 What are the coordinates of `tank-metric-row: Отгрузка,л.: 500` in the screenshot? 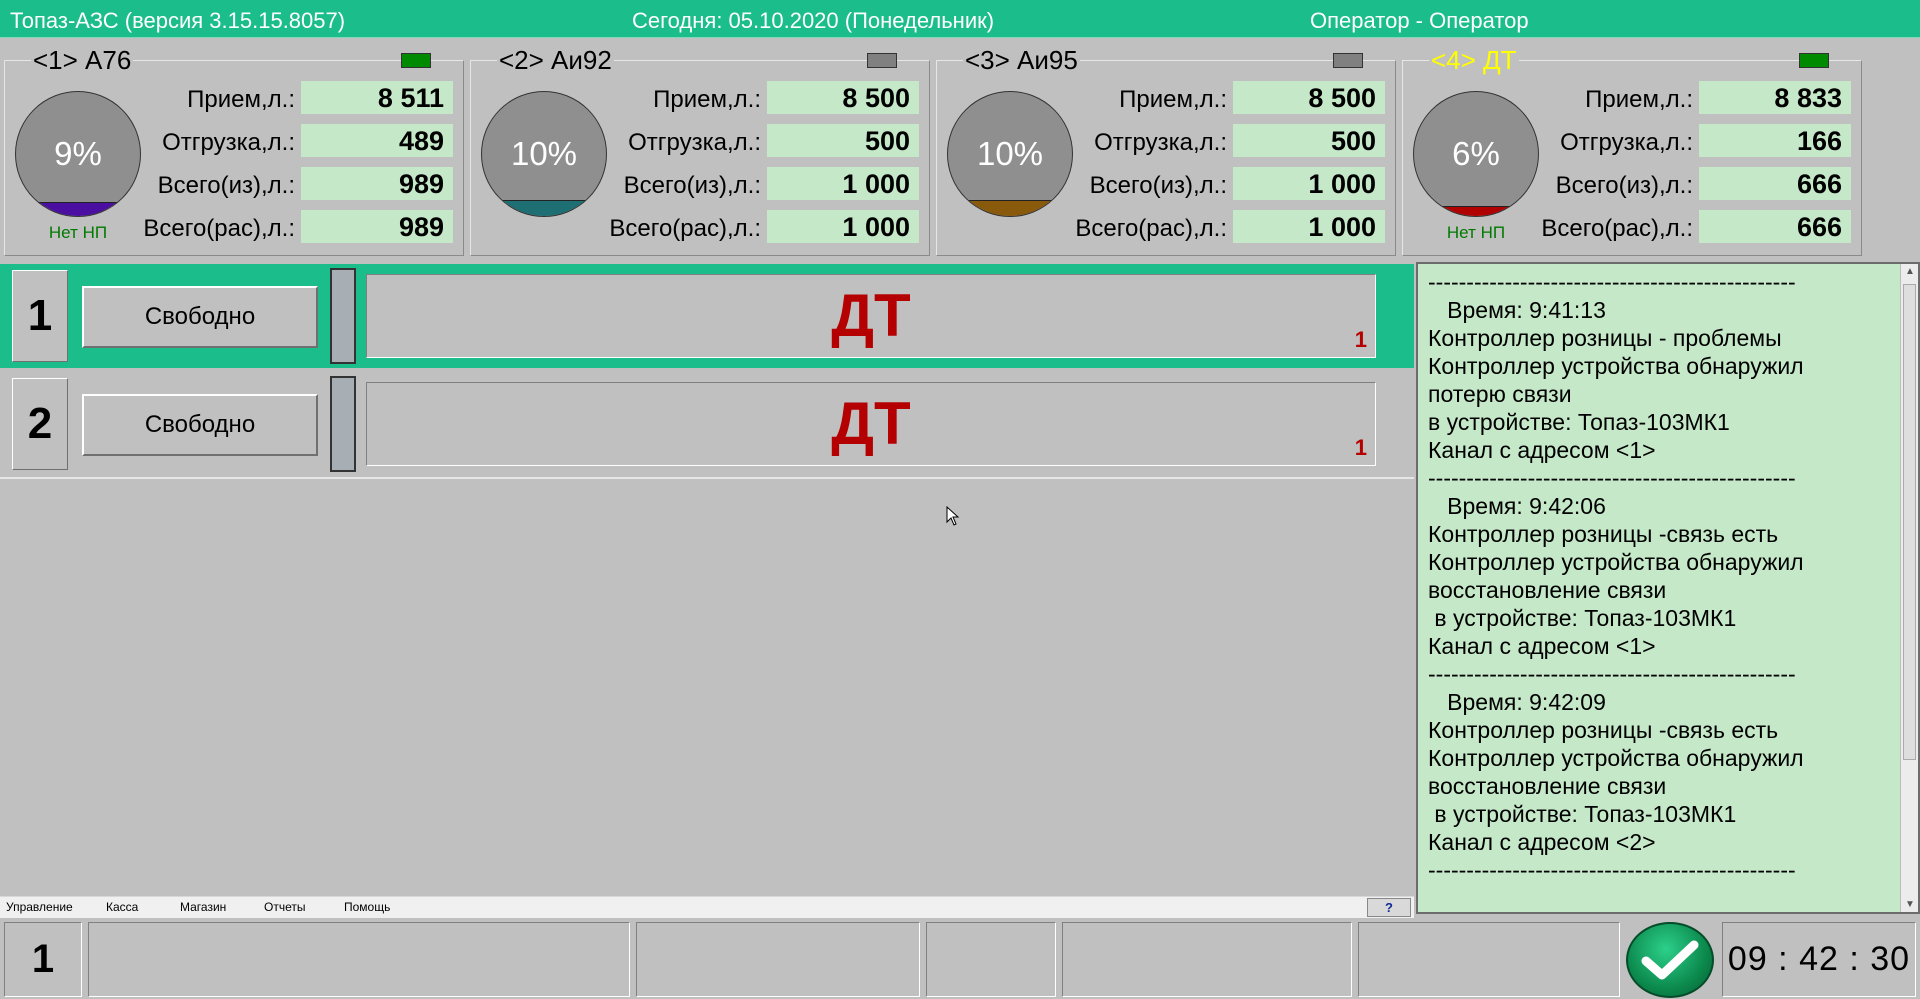 It's located at (757, 141).